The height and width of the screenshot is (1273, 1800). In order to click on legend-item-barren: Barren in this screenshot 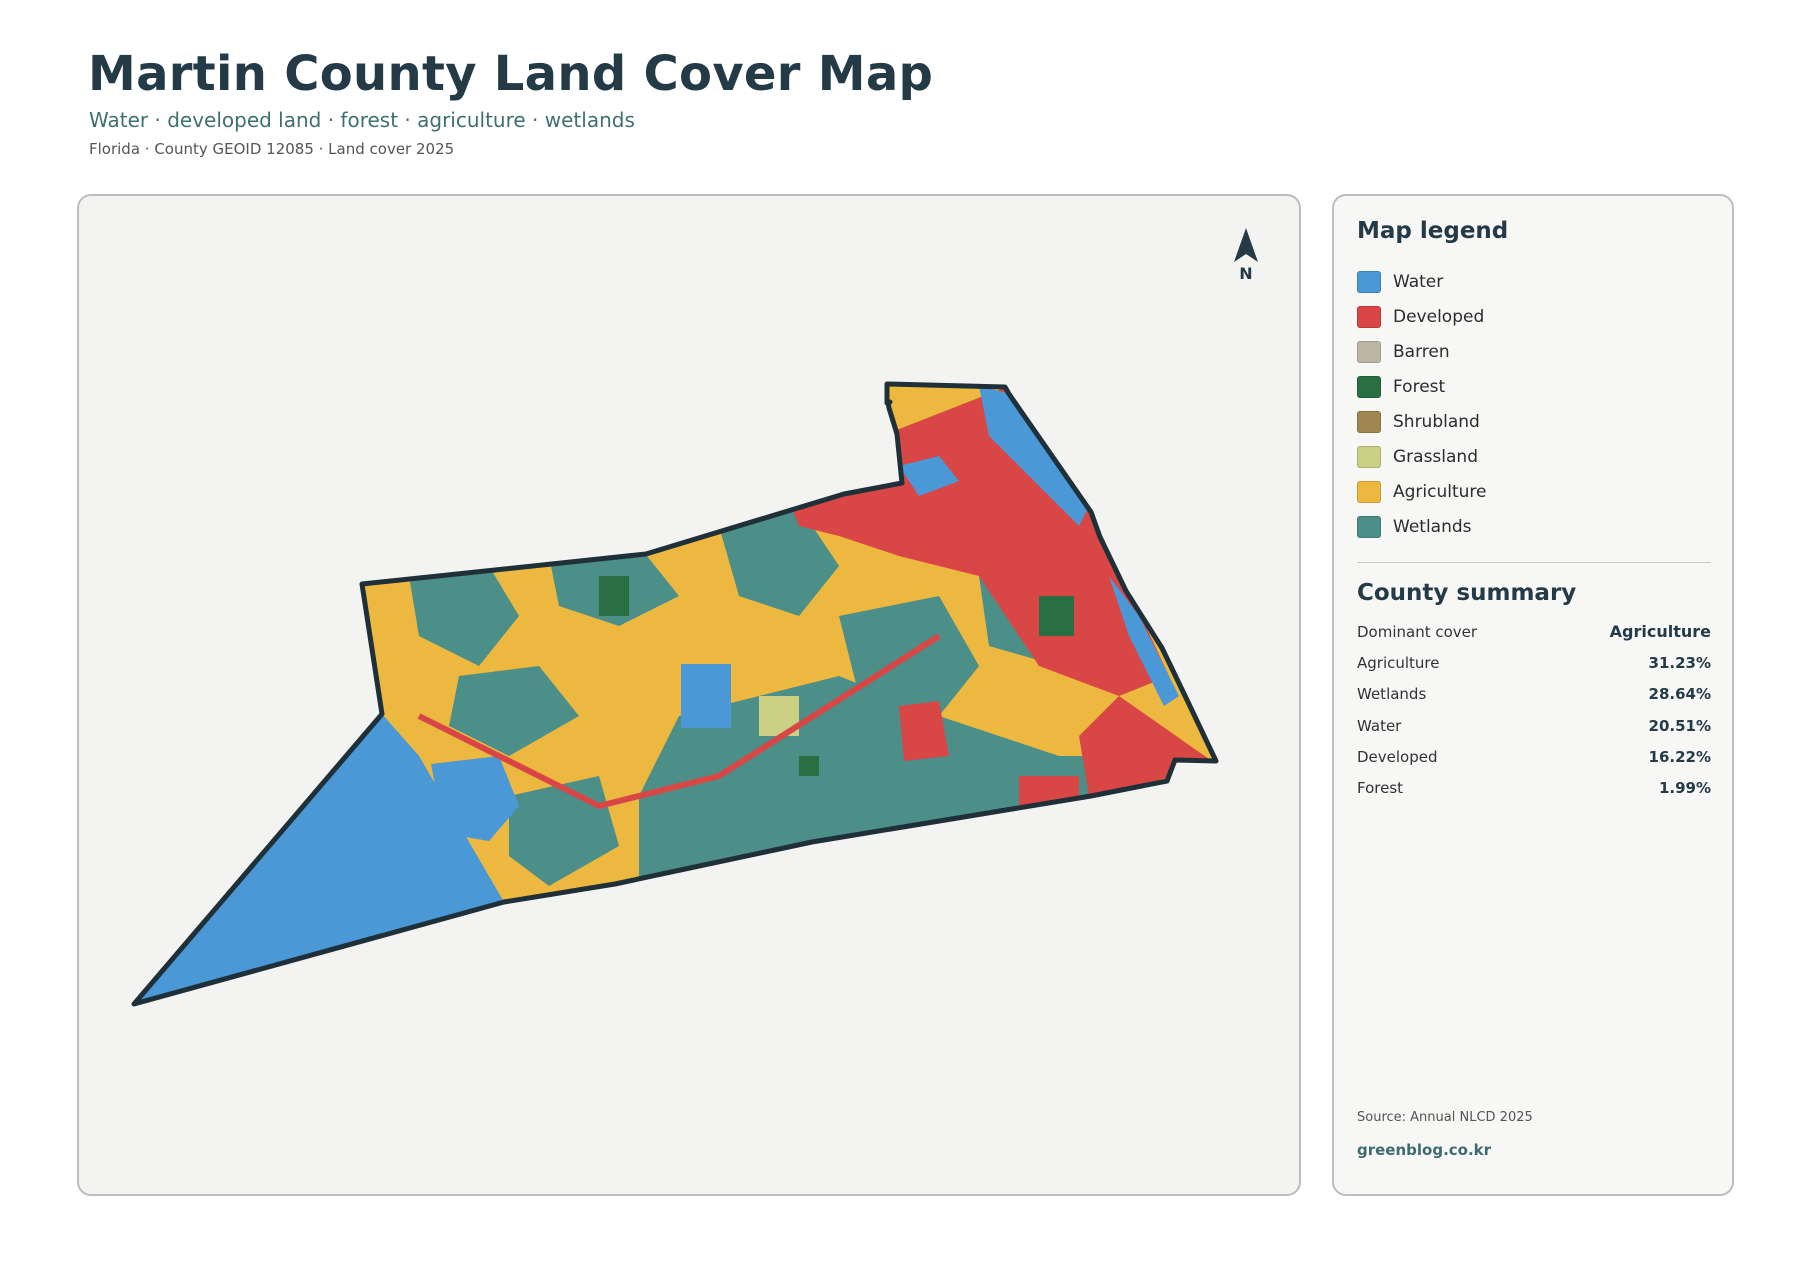, I will do `click(1422, 351)`.